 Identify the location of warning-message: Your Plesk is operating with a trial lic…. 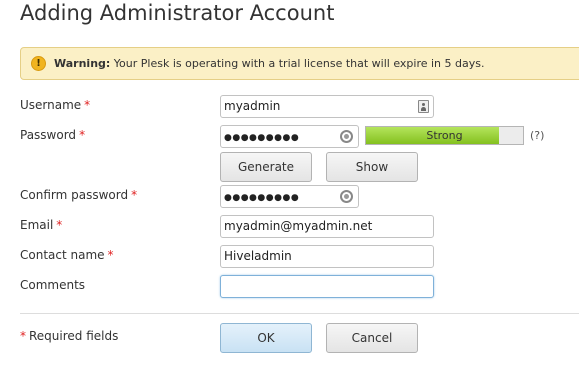
(299, 63).